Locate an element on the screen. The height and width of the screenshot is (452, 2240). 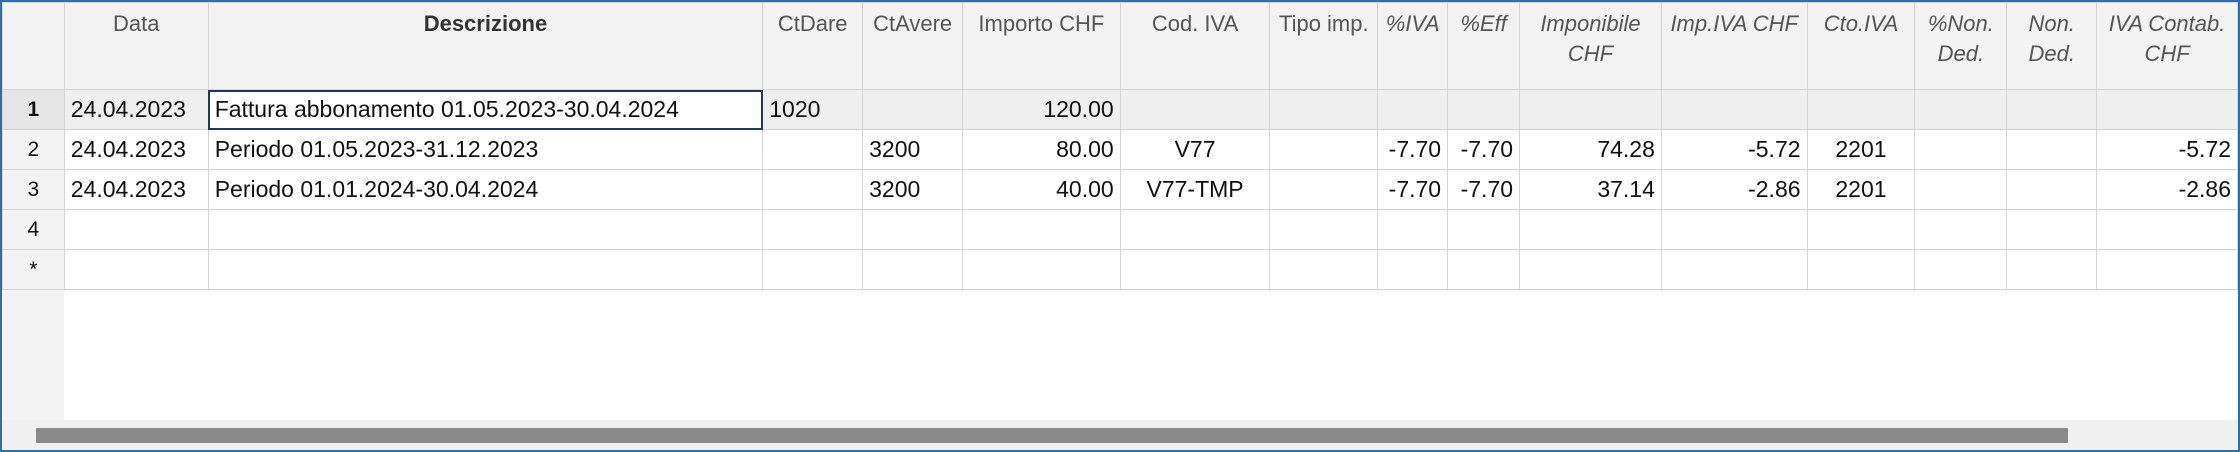
row-number: * is located at coordinates (33, 269).